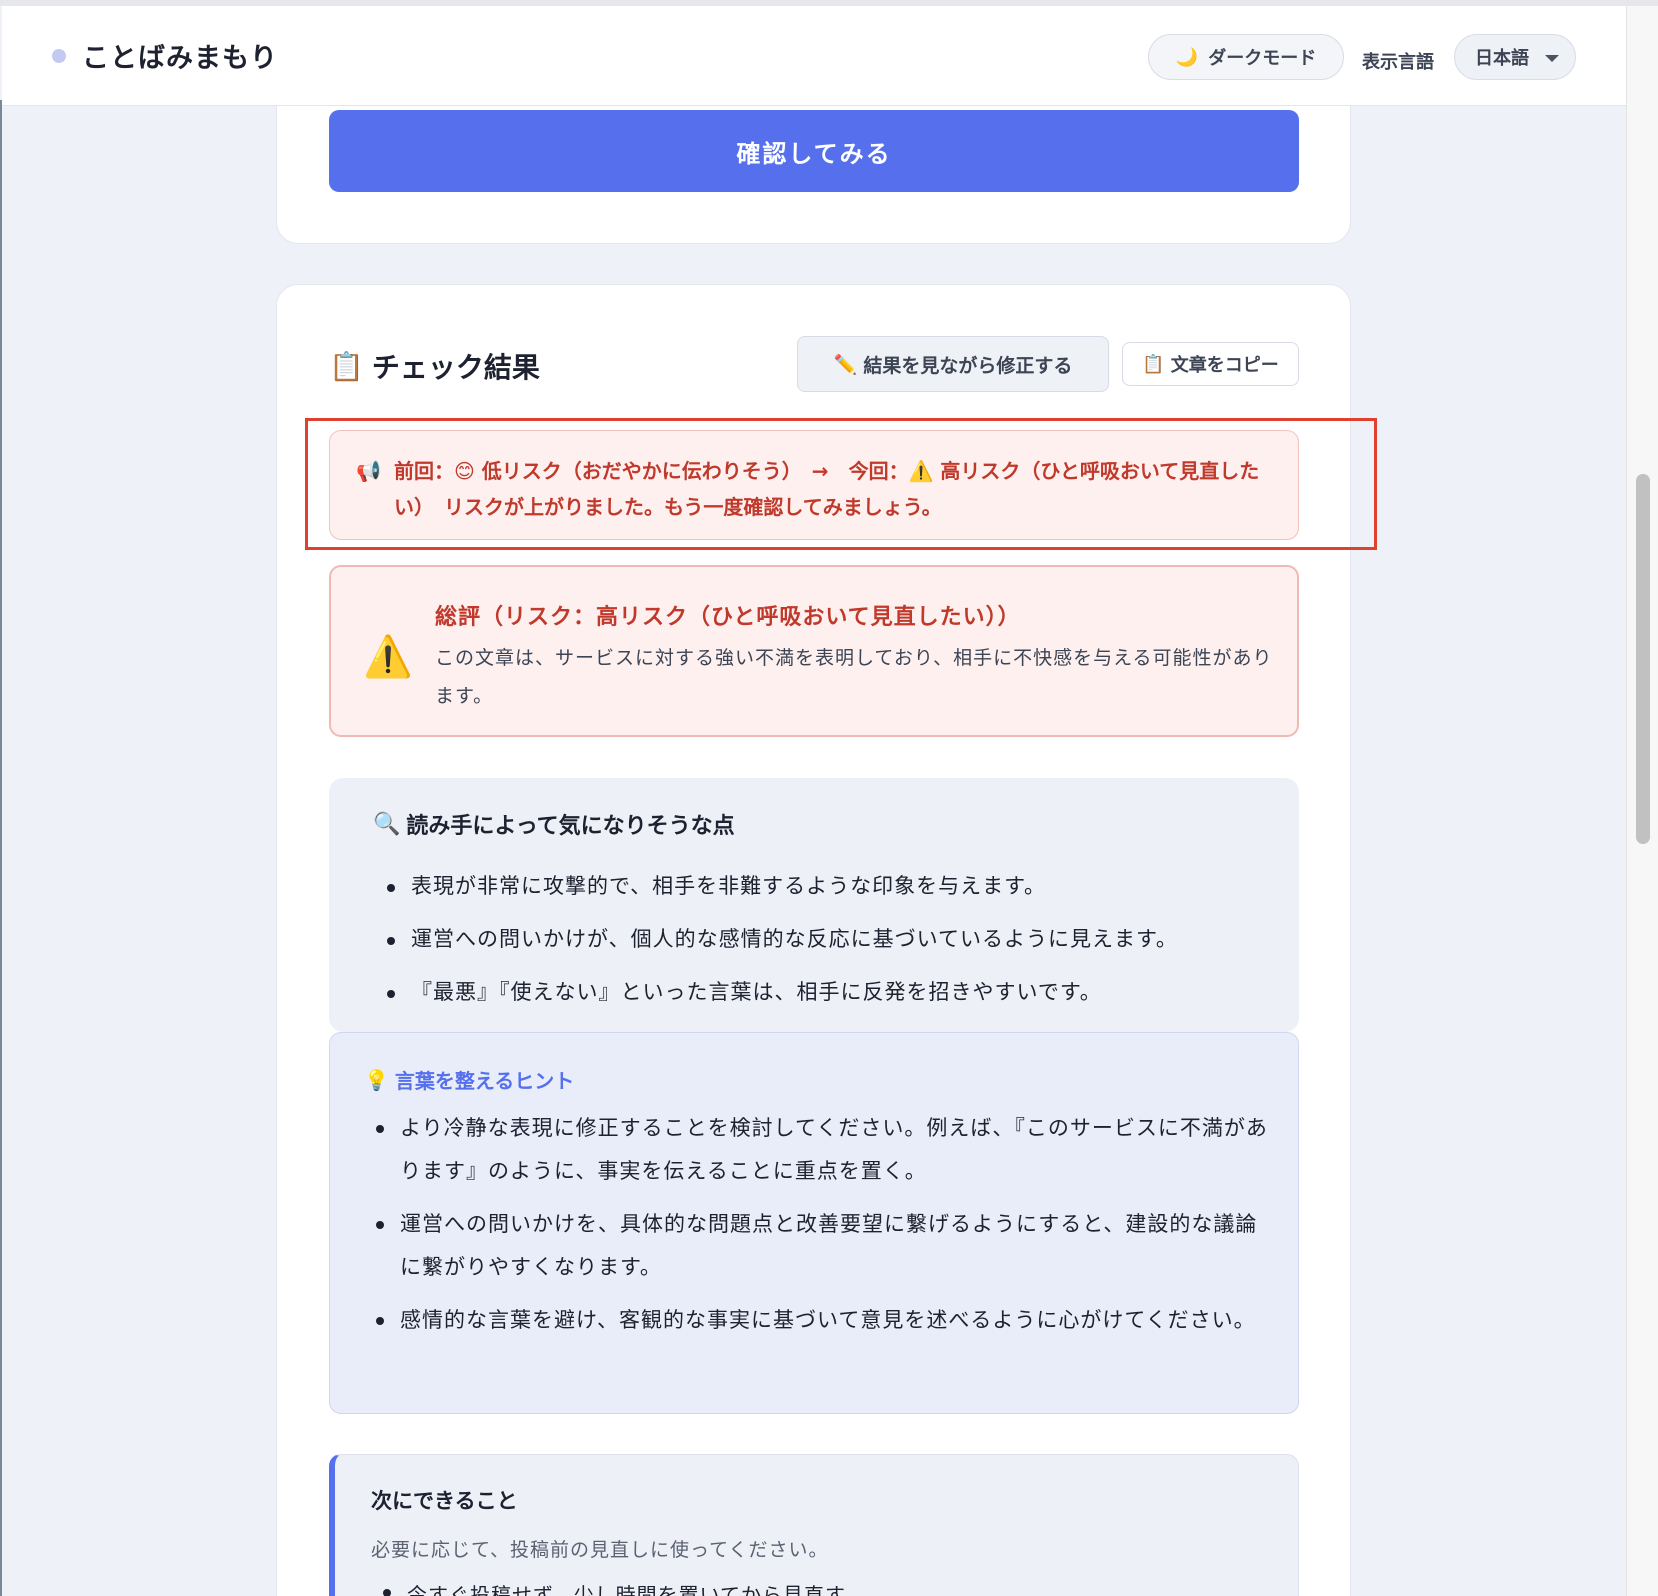 The height and width of the screenshot is (1596, 1658). I want to click on dark-mode-label: ダークモード, so click(1262, 58).